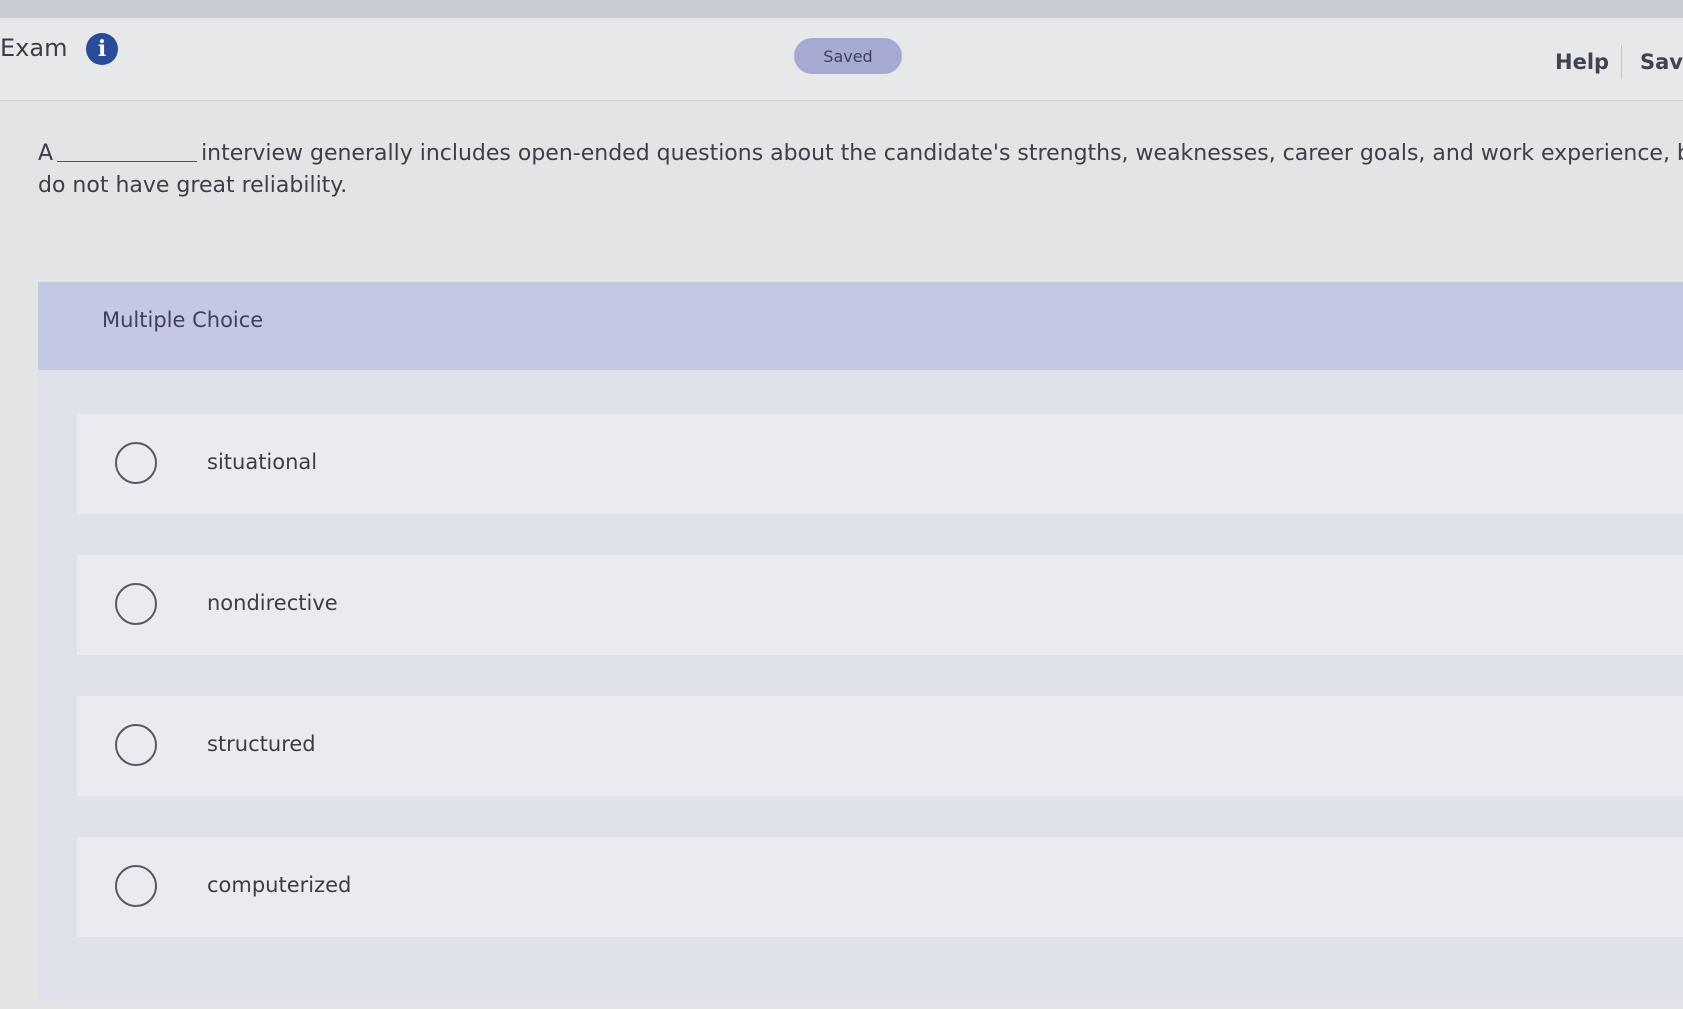  Describe the element at coordinates (193, 185) in the screenshot. I see `question-line2: do not have great reliability.` at that location.